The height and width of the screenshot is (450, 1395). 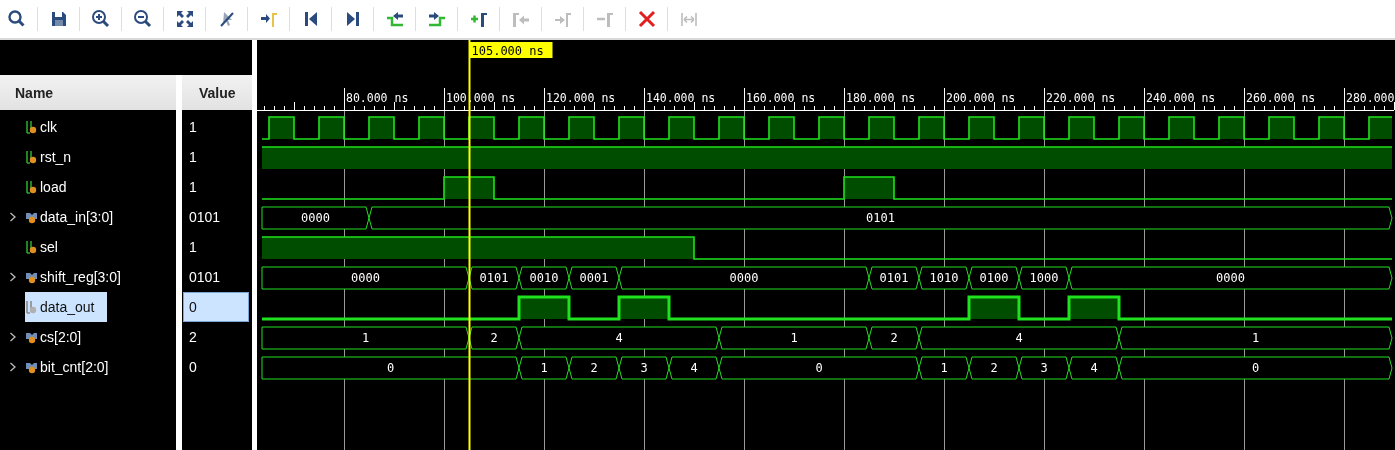 I want to click on signal-name: clk, so click(x=49, y=127).